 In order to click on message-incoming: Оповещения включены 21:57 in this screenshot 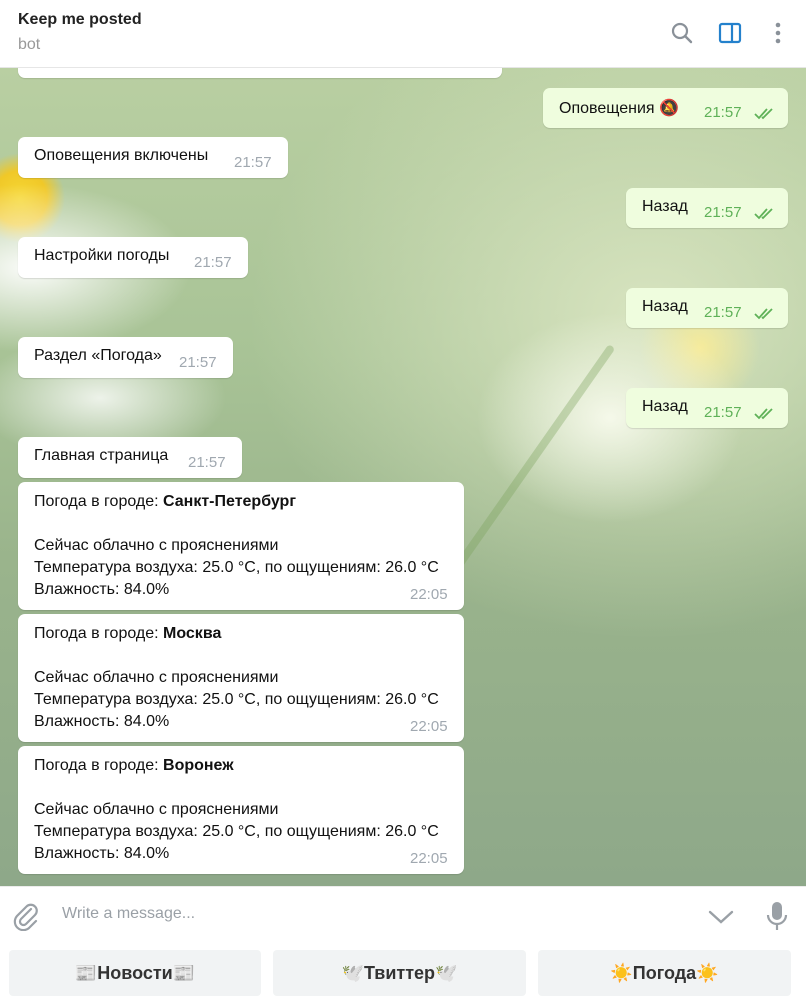, I will do `click(153, 157)`.